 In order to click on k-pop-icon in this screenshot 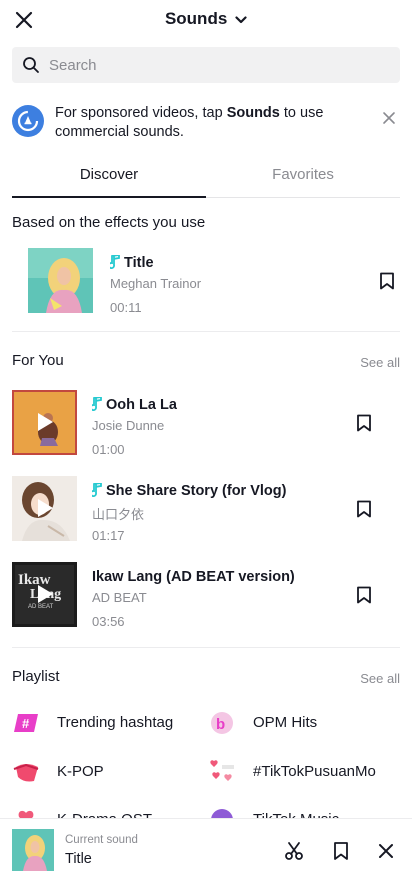, I will do `click(26, 772)`.